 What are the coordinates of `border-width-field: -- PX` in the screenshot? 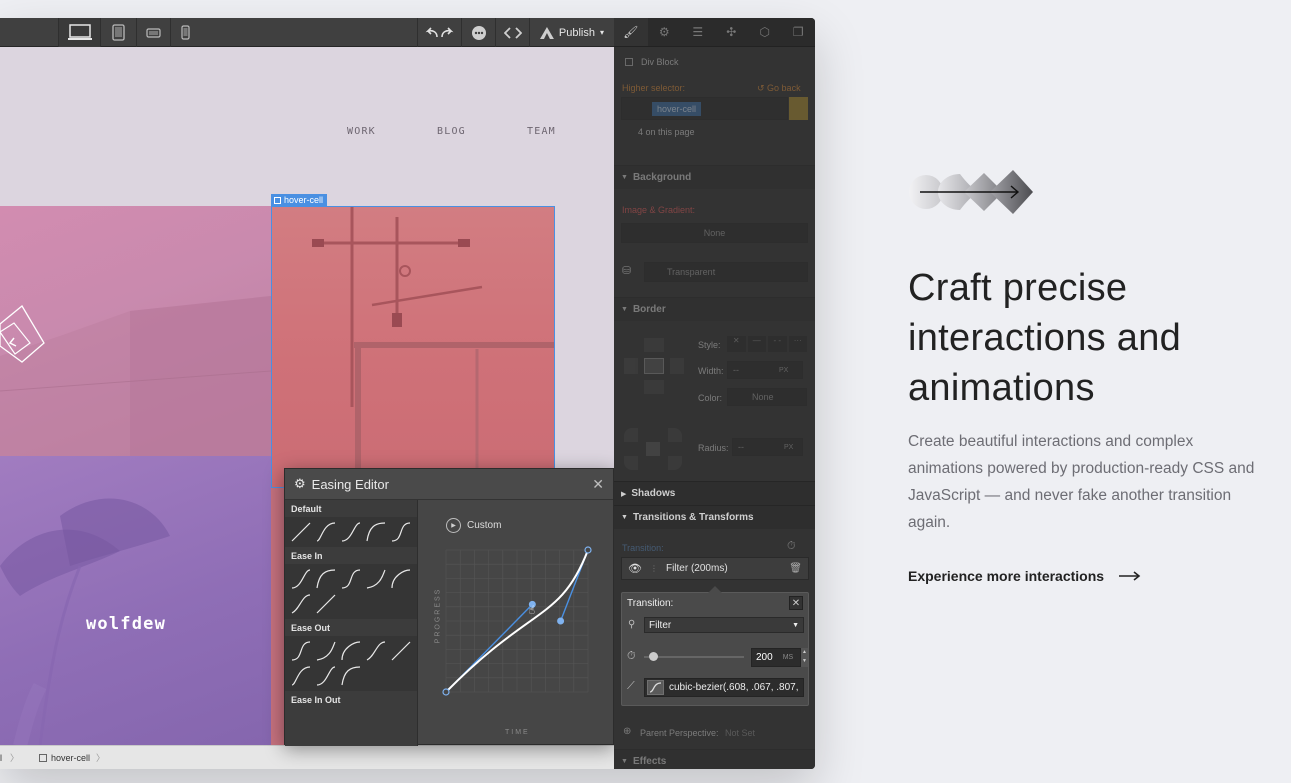 It's located at (765, 370).